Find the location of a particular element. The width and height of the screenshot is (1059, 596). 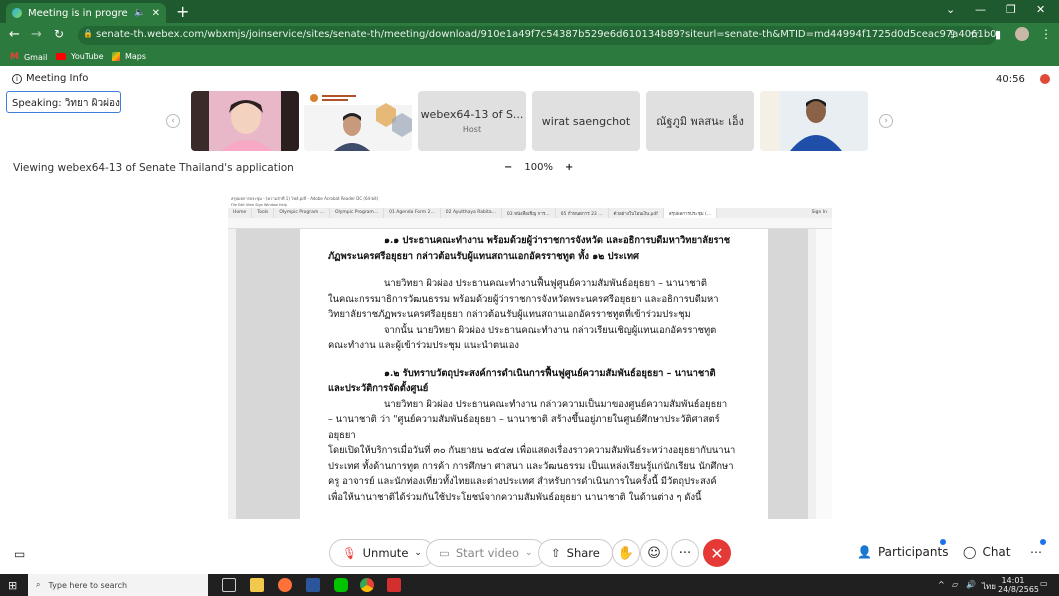

browser-menu-icon: ⋮ is located at coordinates (1046, 34).